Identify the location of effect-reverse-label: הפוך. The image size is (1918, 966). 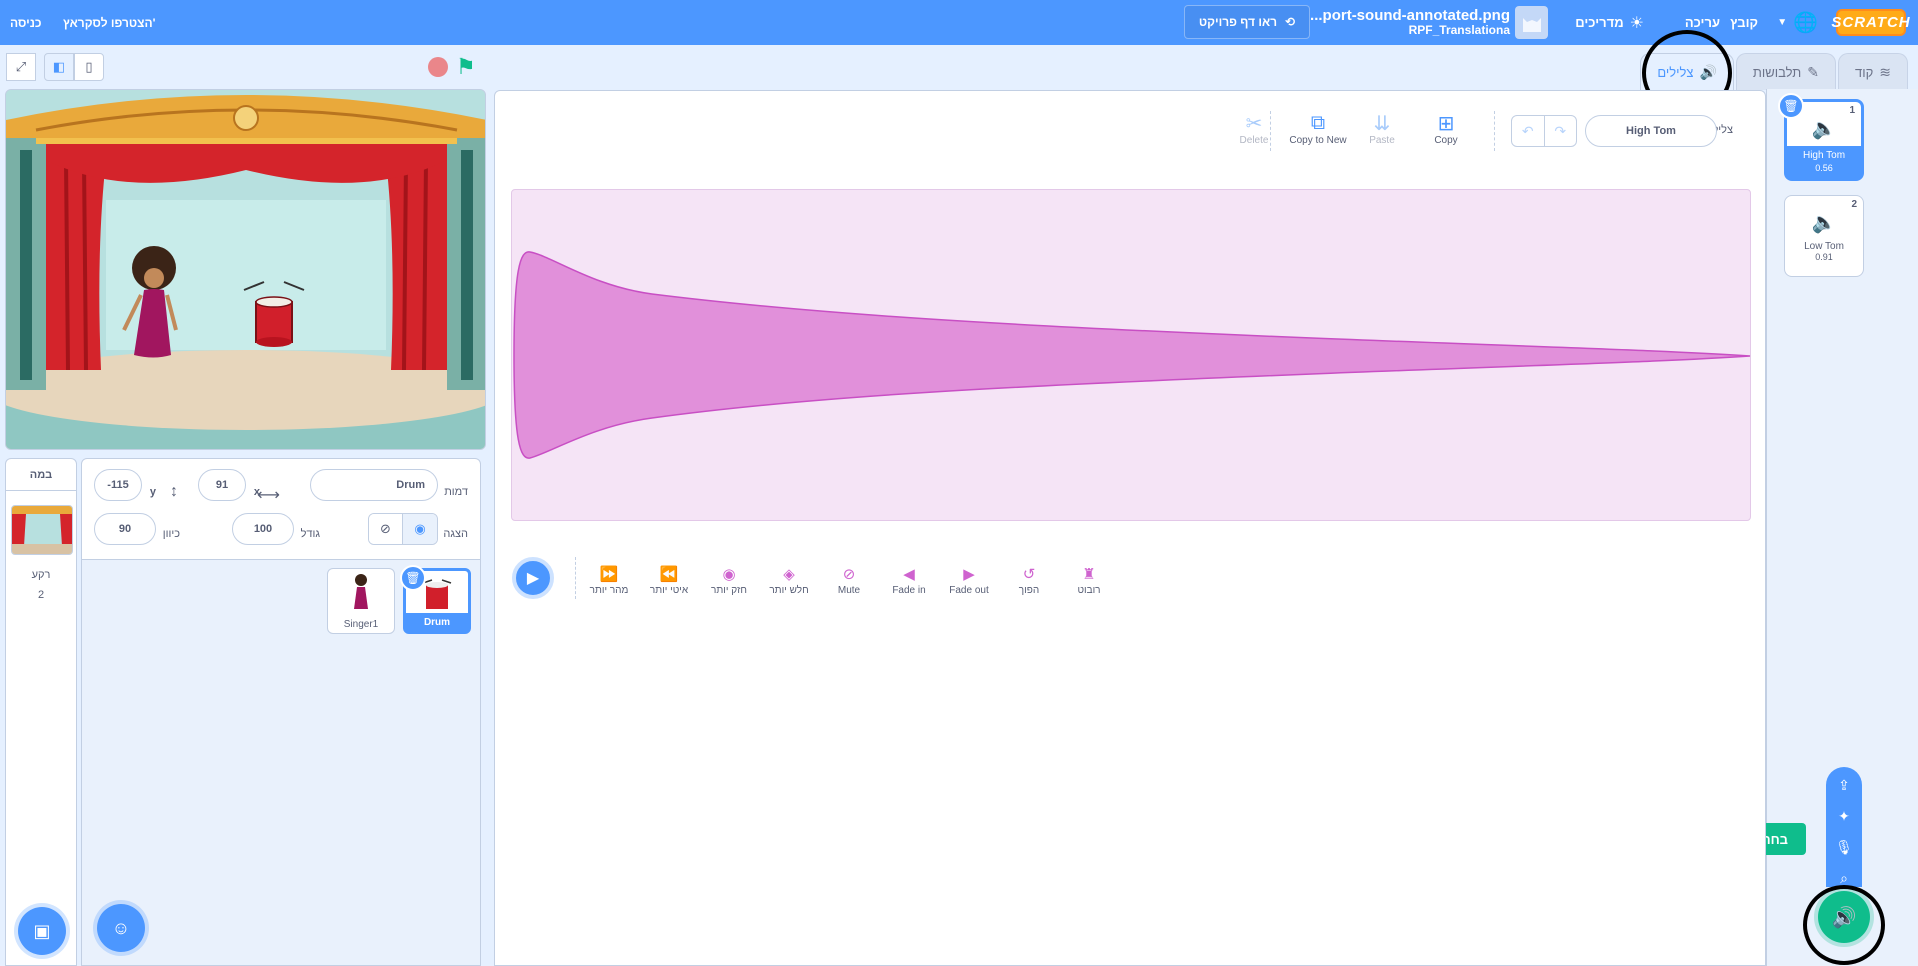
(1029, 590).